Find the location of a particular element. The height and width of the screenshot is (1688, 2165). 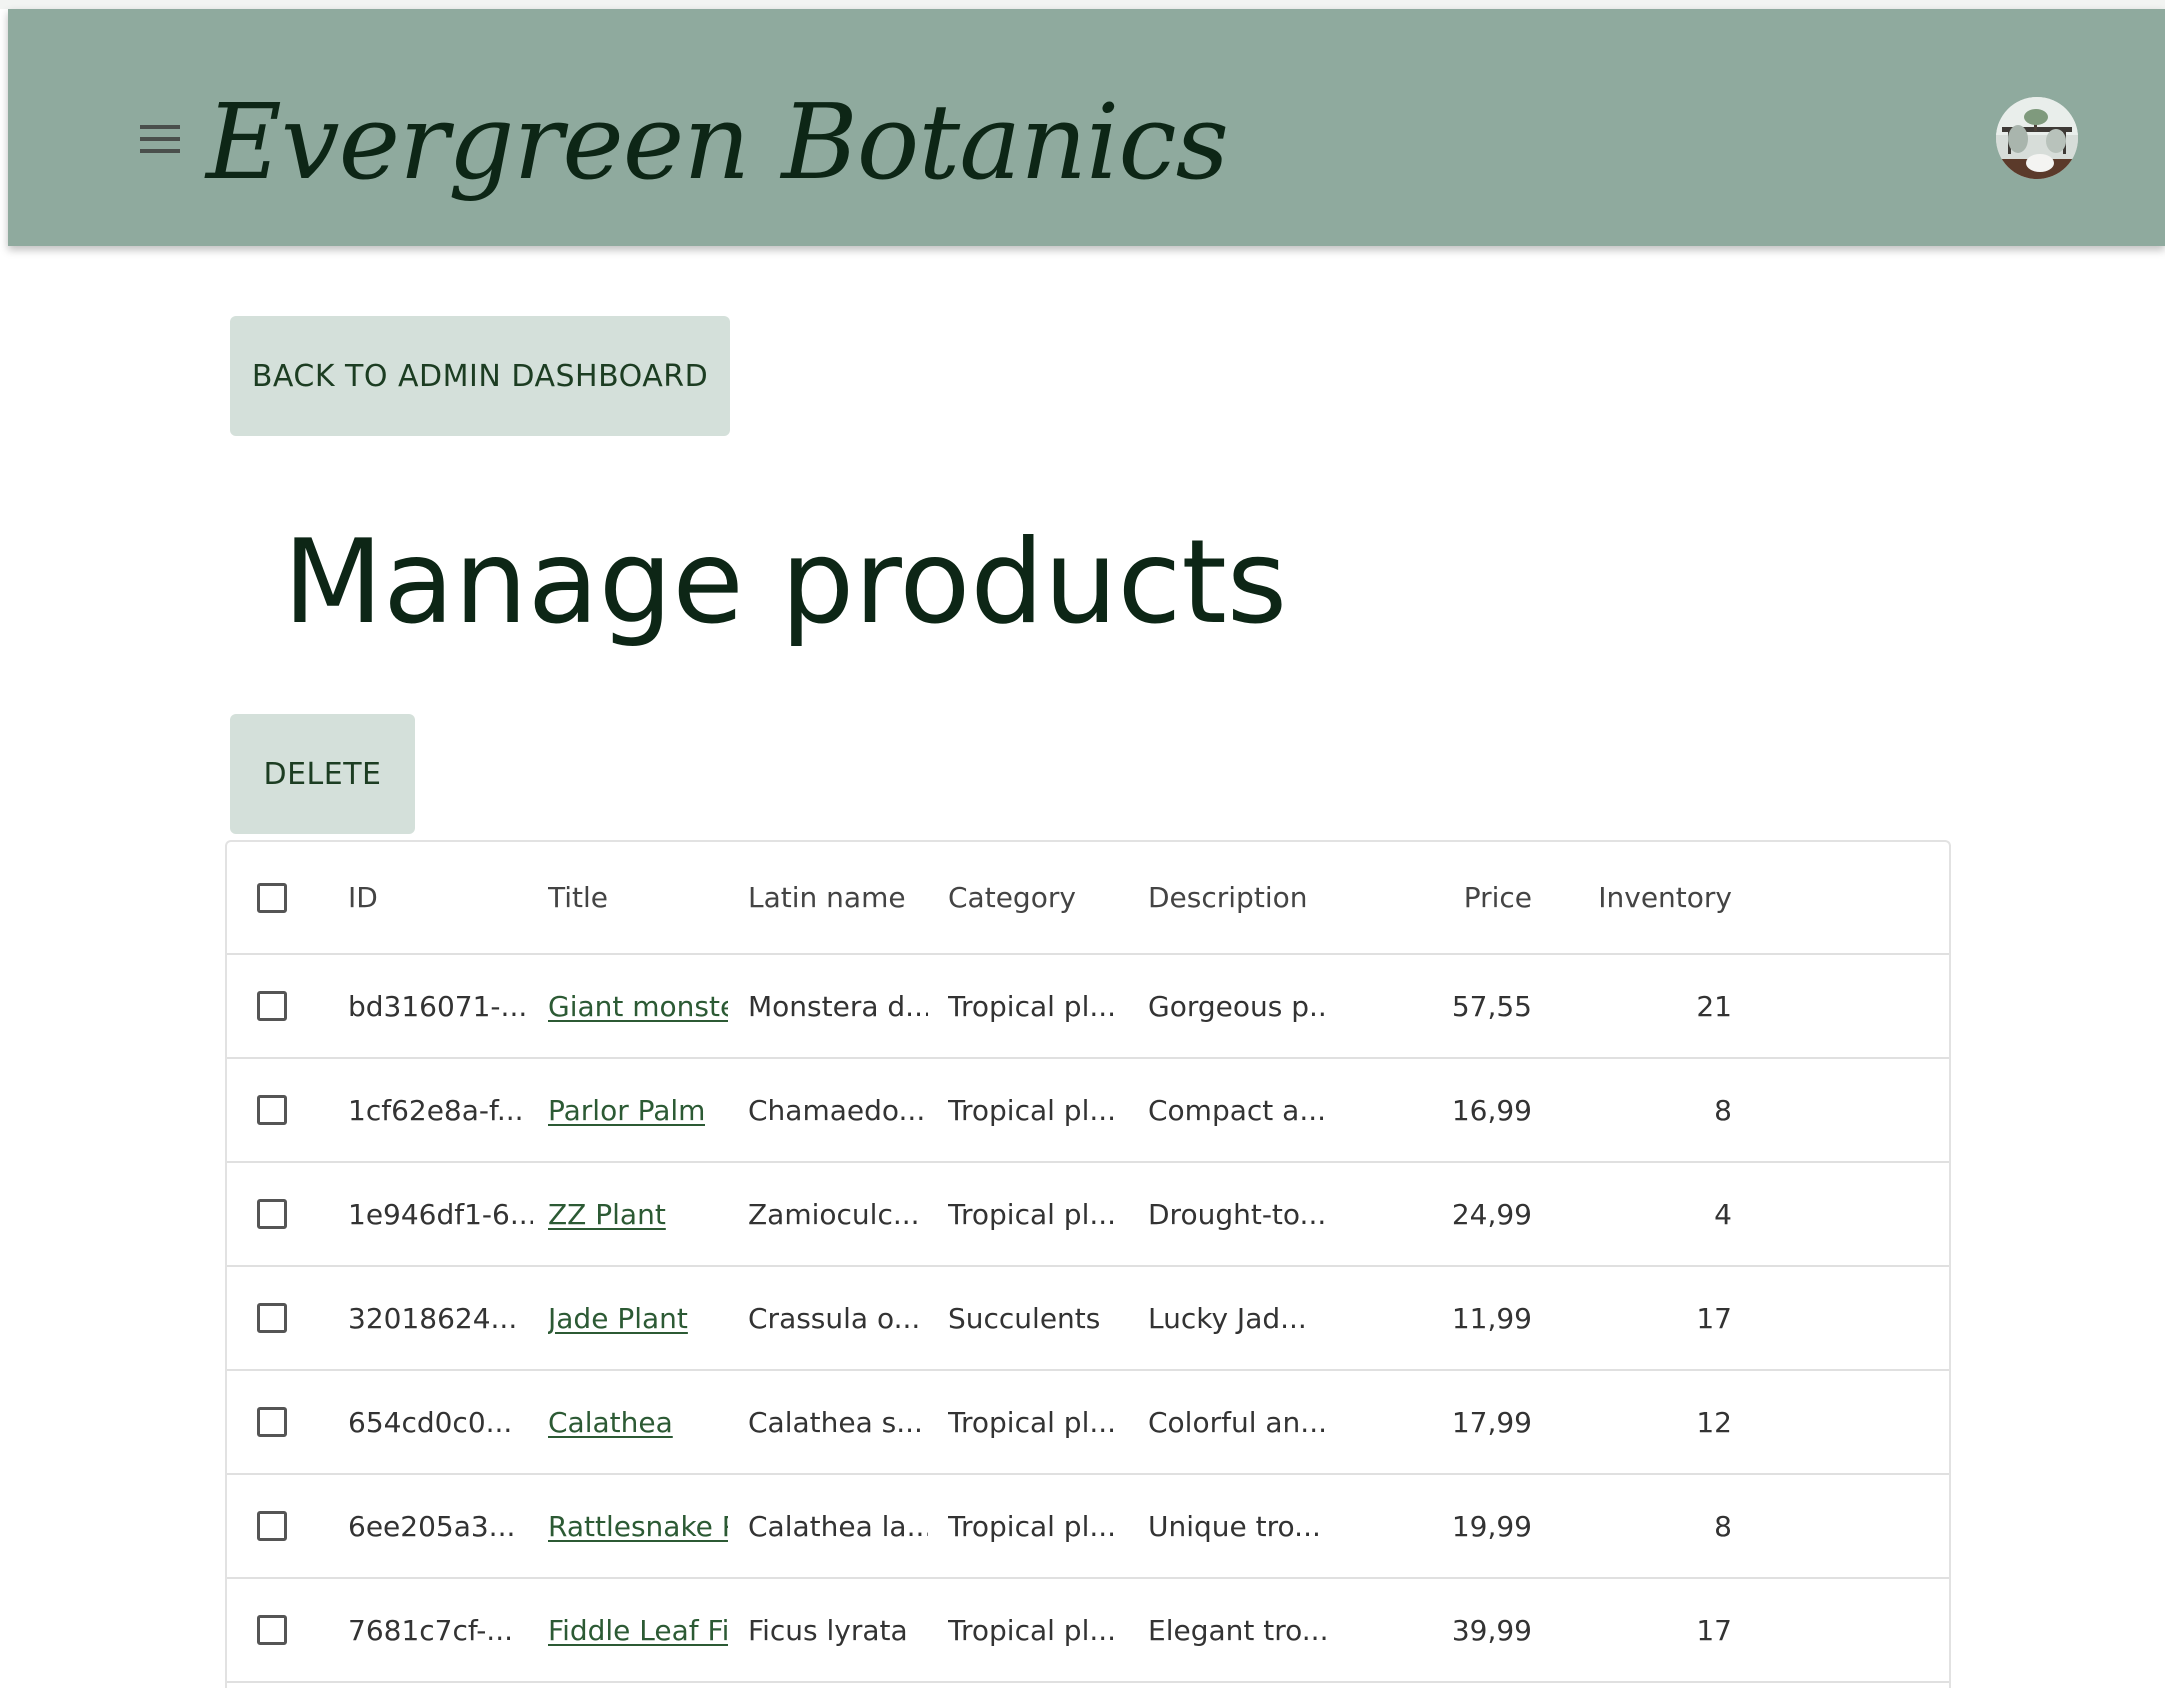

cell-price: 57,55 is located at coordinates (1491, 1006).